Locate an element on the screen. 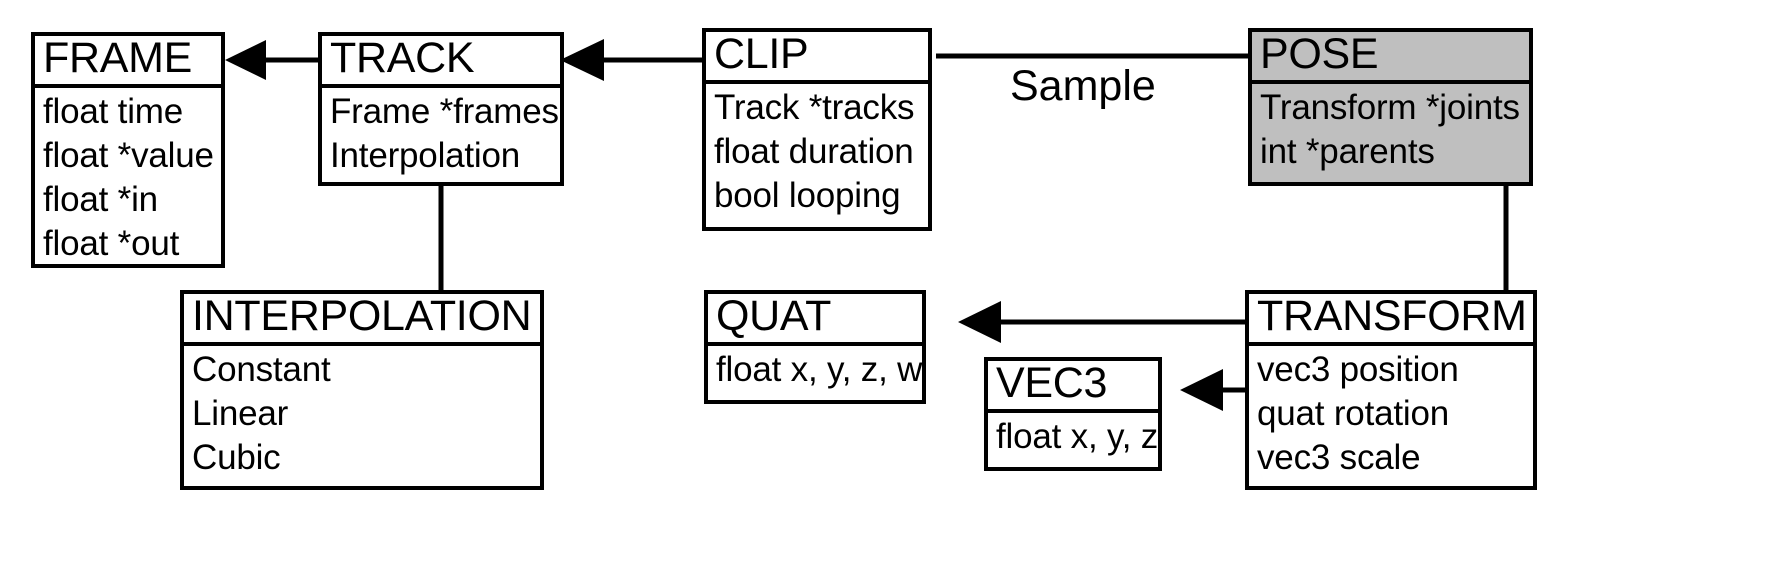  class-field: Linear is located at coordinates (240, 413).